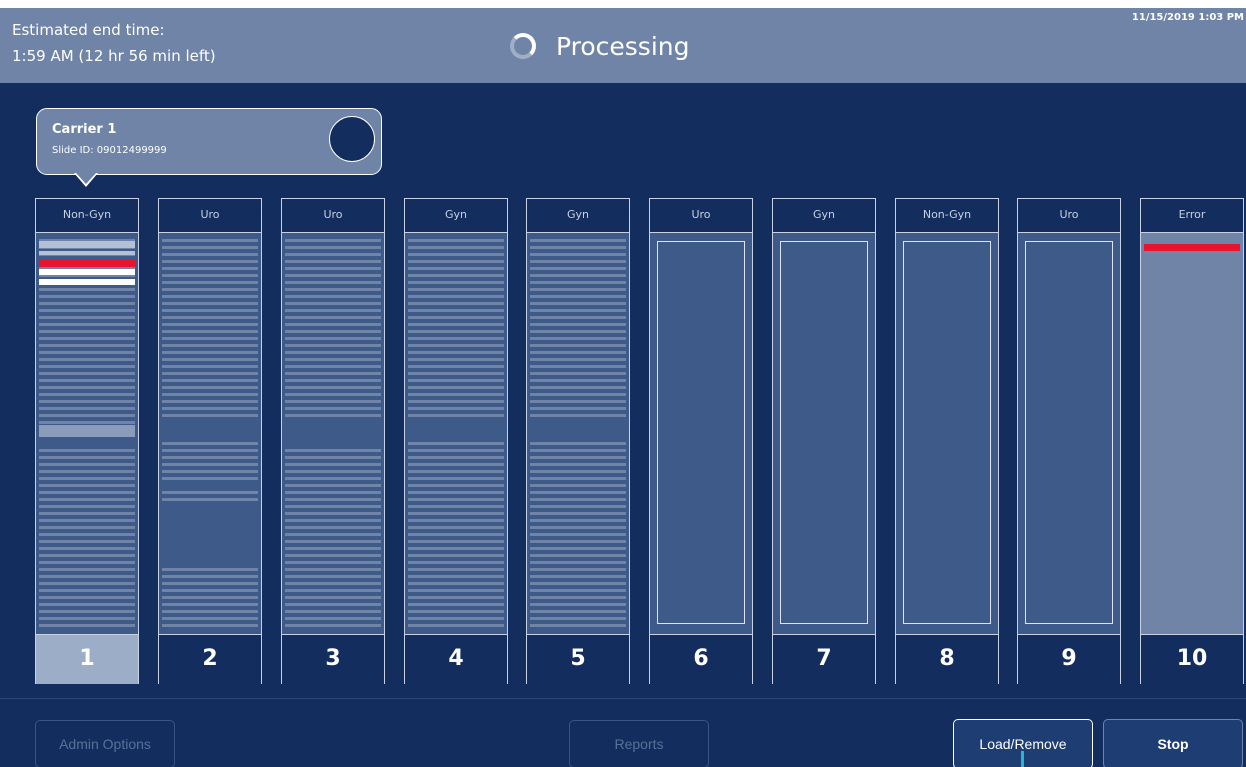 The width and height of the screenshot is (1246, 767). What do you see at coordinates (639, 743) in the screenshot?
I see `reports-button: Reports` at bounding box center [639, 743].